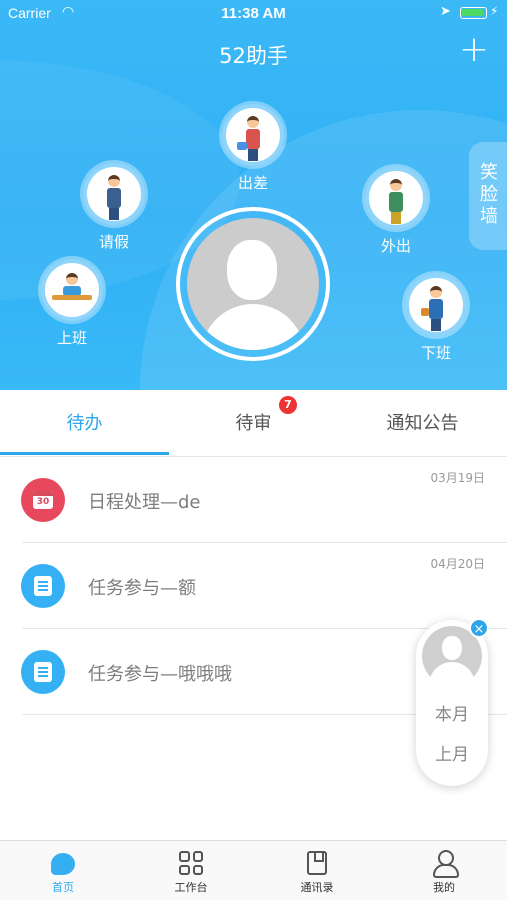 The width and height of the screenshot is (507, 900). Describe the element at coordinates (474, 50) in the screenshot. I see `add-button: +` at that location.